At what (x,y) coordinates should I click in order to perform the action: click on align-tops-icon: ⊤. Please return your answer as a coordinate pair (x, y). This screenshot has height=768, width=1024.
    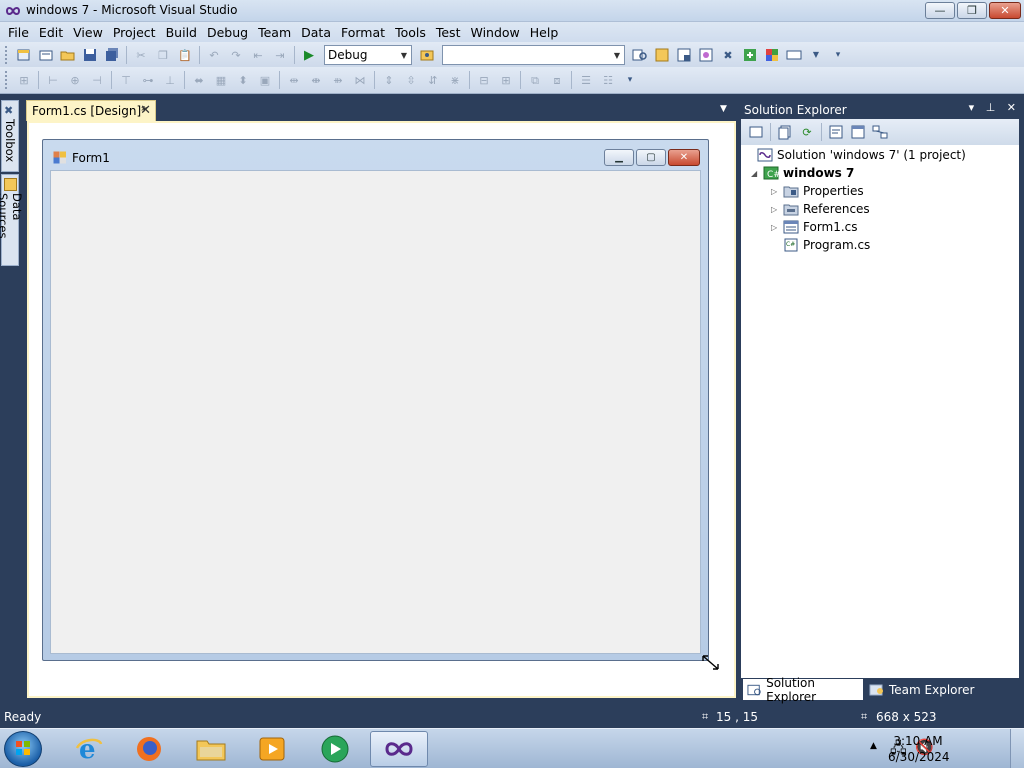
    Looking at the image, I should click on (126, 80).